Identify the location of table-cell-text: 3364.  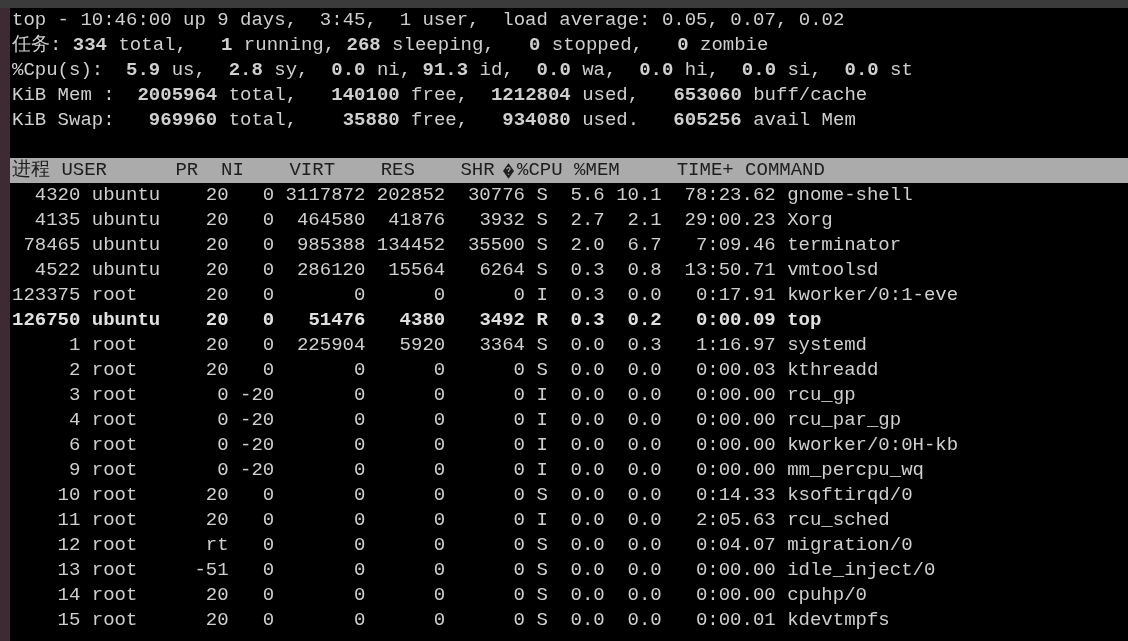
(501, 345).